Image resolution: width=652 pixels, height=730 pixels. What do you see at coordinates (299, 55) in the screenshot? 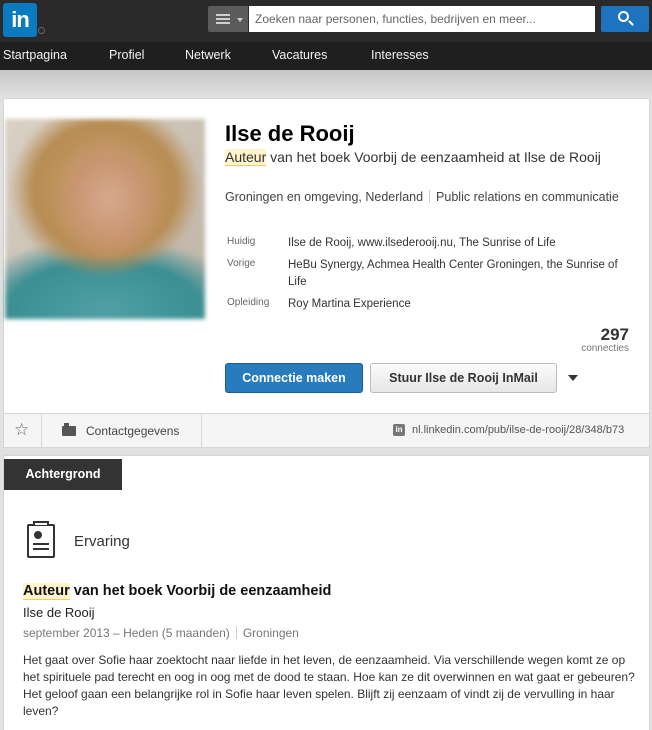
I see `nav-item-vacatures: Vacatures` at bounding box center [299, 55].